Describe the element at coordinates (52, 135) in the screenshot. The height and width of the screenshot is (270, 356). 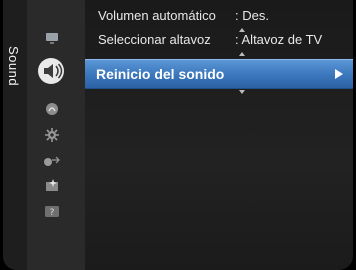
I see `setup-icon` at that location.